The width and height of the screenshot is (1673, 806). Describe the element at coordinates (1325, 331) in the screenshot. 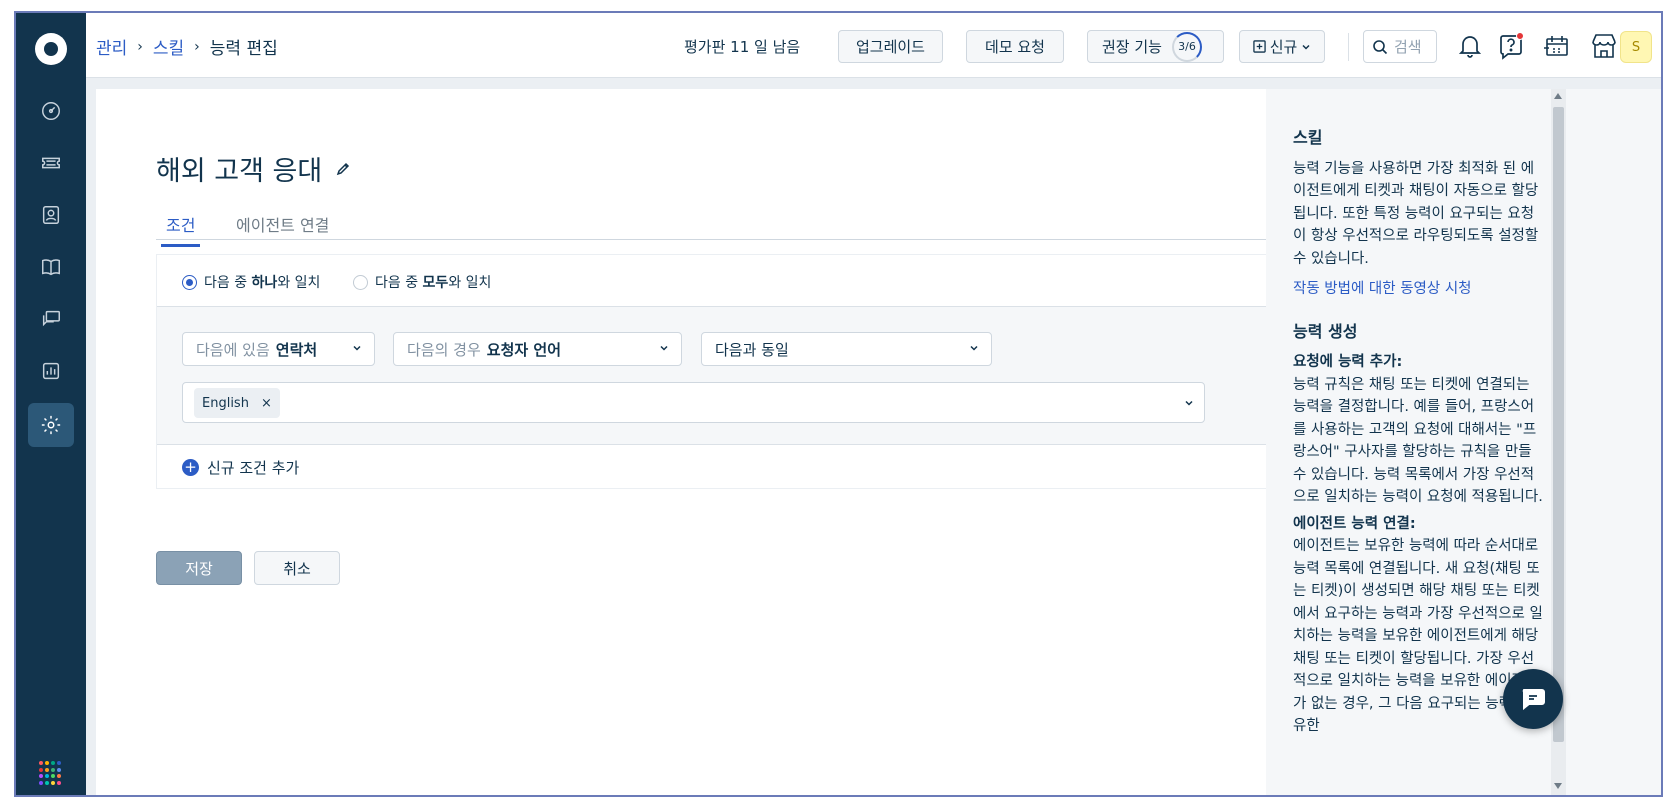

I see `help-create-title: 능력 생성` at that location.